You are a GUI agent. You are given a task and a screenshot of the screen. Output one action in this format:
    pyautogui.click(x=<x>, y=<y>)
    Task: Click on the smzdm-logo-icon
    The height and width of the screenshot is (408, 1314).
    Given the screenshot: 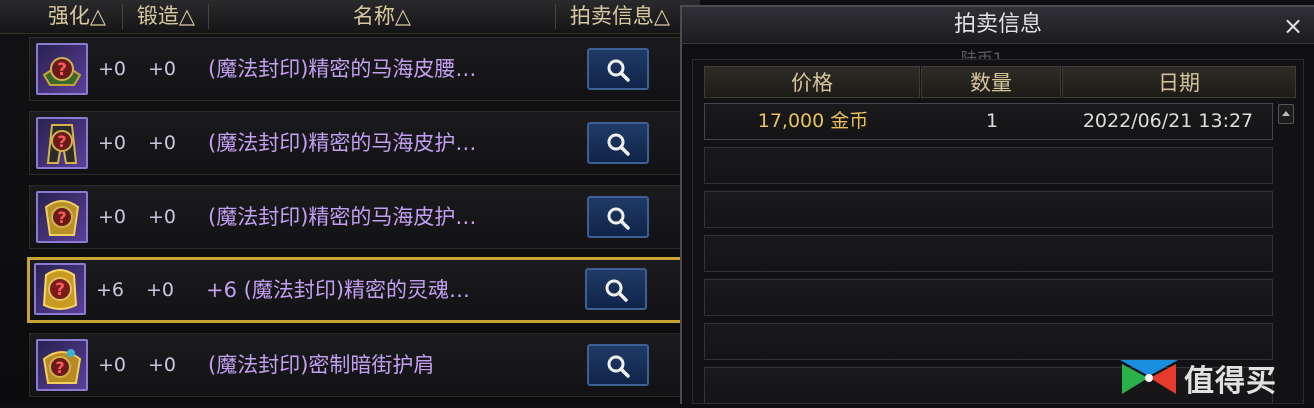 What is the action you would take?
    pyautogui.click(x=1149, y=377)
    